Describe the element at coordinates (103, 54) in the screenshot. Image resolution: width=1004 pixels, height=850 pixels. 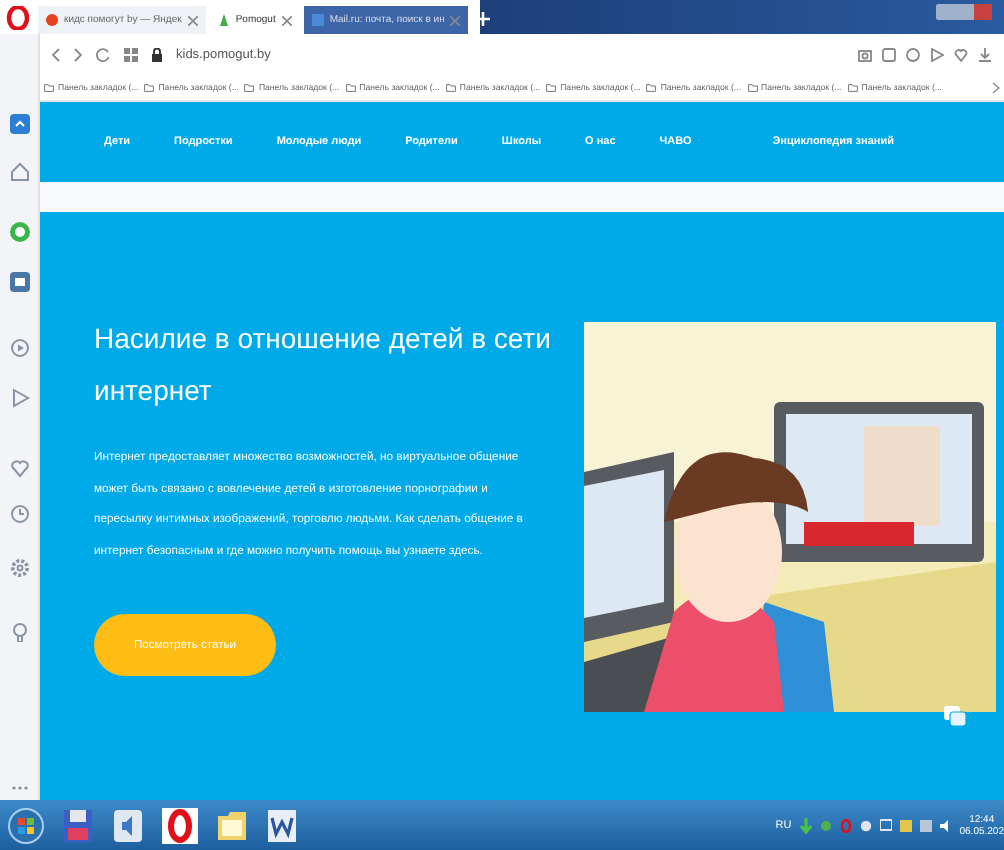
I see `reload-icon` at that location.